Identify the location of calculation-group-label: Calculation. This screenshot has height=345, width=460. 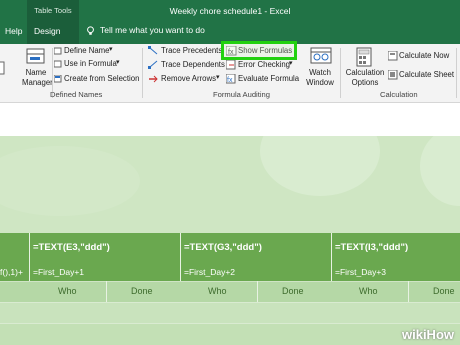
(399, 94).